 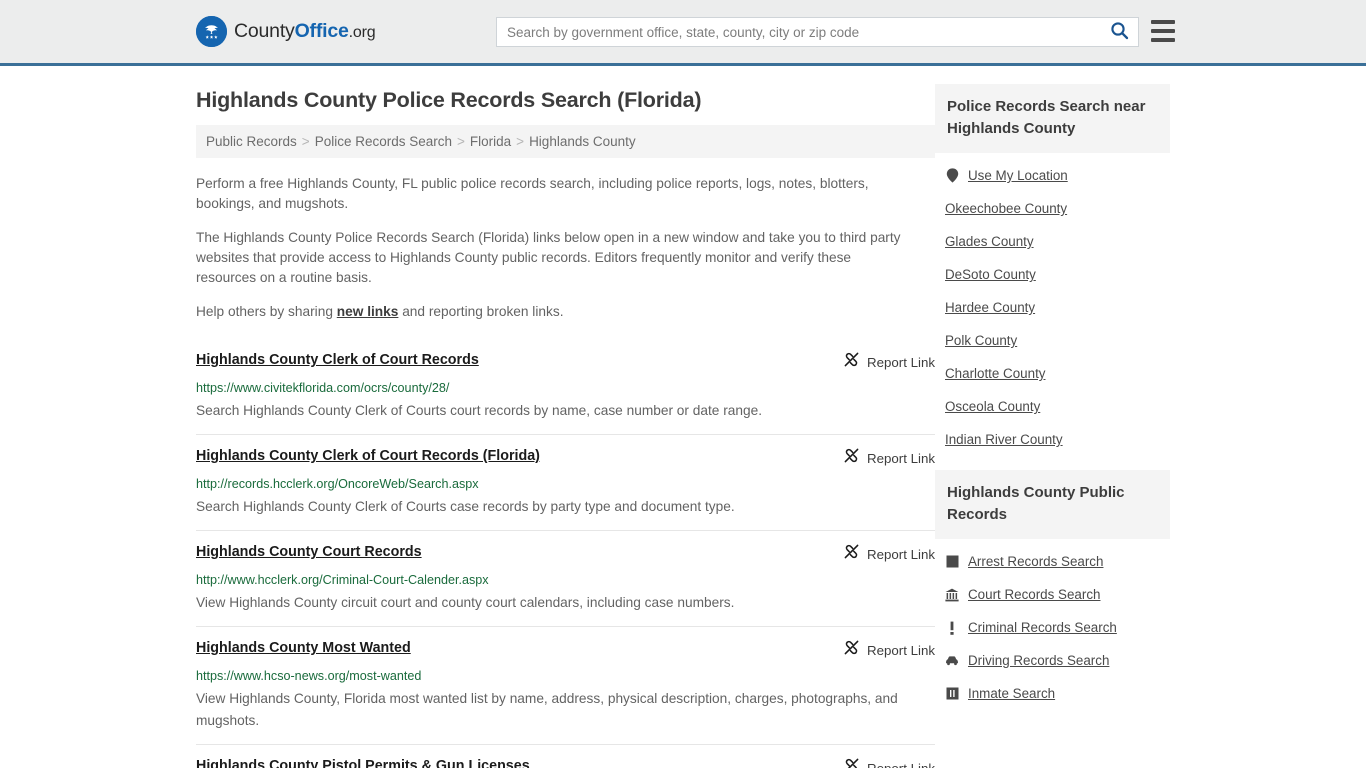 What do you see at coordinates (1018, 175) in the screenshot?
I see `sidebar-item-label: Use My Location` at bounding box center [1018, 175].